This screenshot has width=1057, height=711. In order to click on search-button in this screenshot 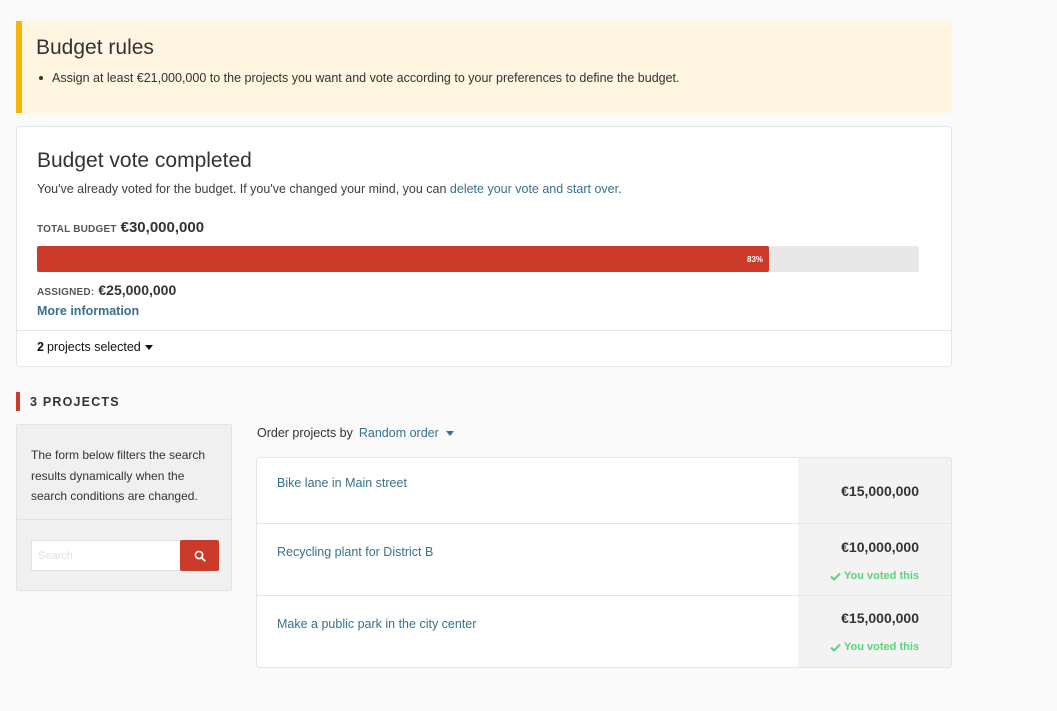, I will do `click(199, 555)`.